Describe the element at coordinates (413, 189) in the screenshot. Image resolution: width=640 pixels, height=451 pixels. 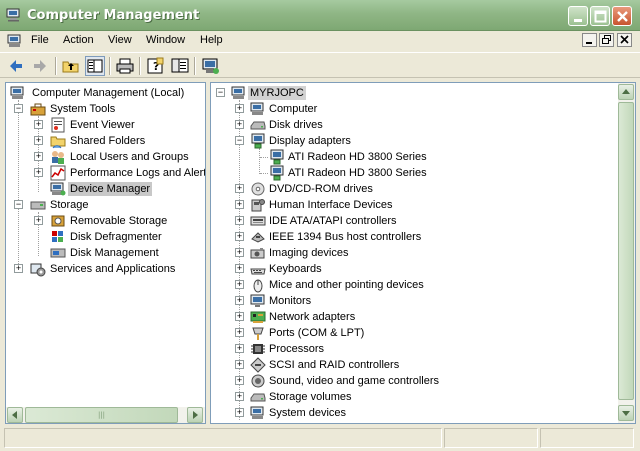
I see `device-category-dvd: + DVD/CD-ROM drives` at that location.